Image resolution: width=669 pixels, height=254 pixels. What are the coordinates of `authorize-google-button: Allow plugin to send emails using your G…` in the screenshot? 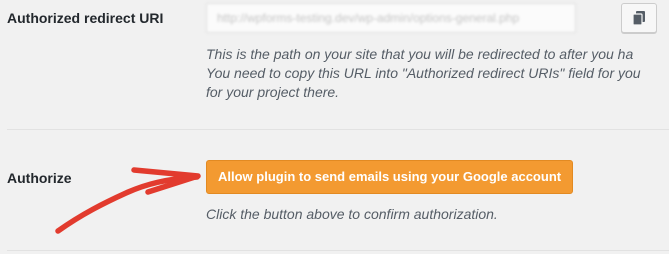 It's located at (390, 177).